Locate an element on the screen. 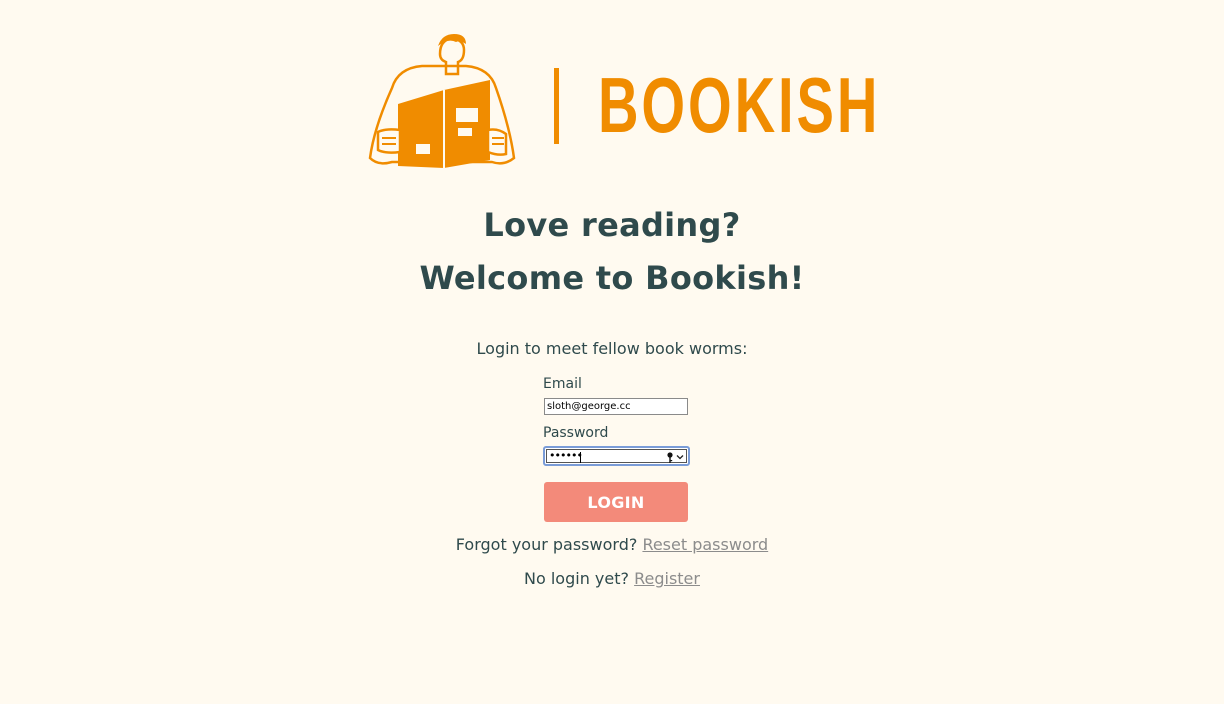 The height and width of the screenshot is (704, 1224). reset-password-link: Reset password is located at coordinates (705, 544).